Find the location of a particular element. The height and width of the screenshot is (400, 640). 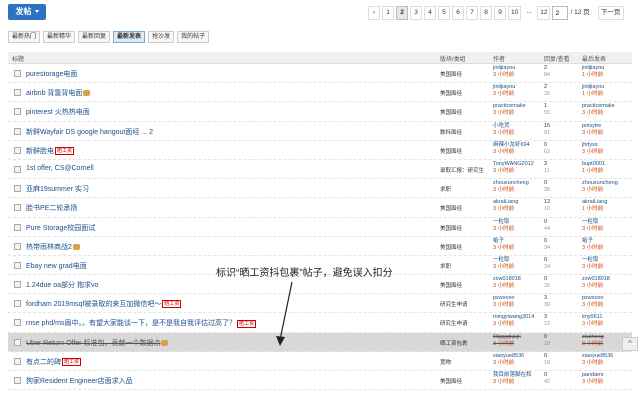

thread-title-link: rnse phd/ms眉中。。有望大家能谈一下，是不是我自我评估过高了？ 晒工资 is located at coordinates (141, 323).